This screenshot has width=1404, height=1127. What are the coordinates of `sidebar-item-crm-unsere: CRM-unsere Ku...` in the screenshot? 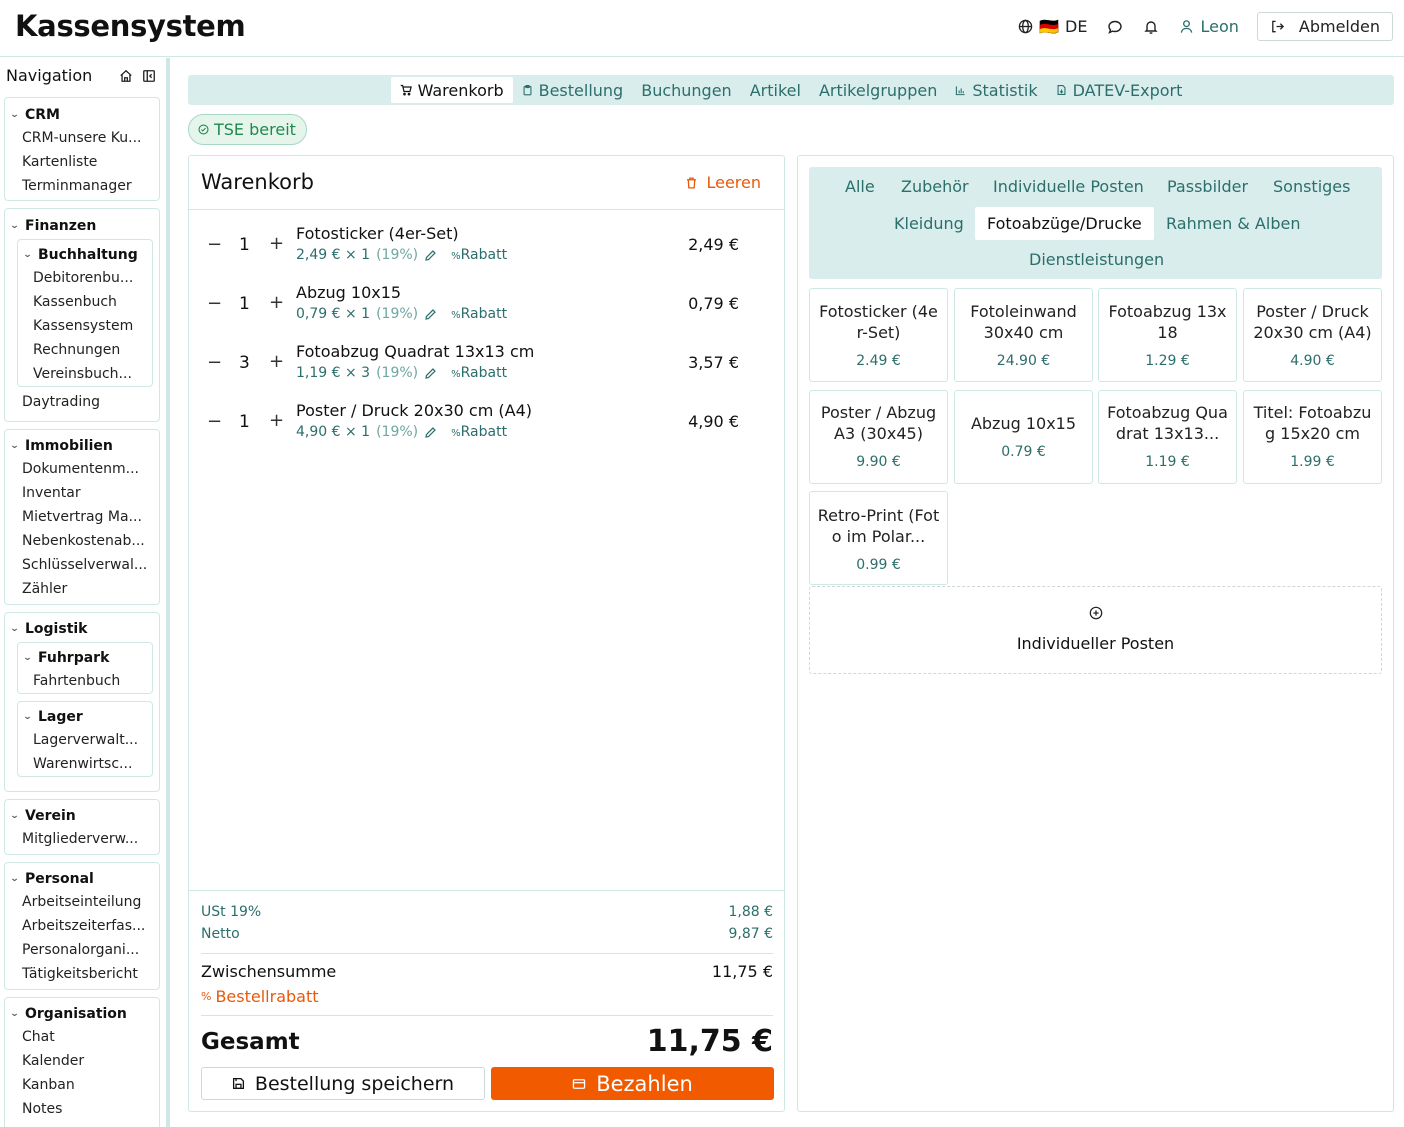 It's located at (82, 138).